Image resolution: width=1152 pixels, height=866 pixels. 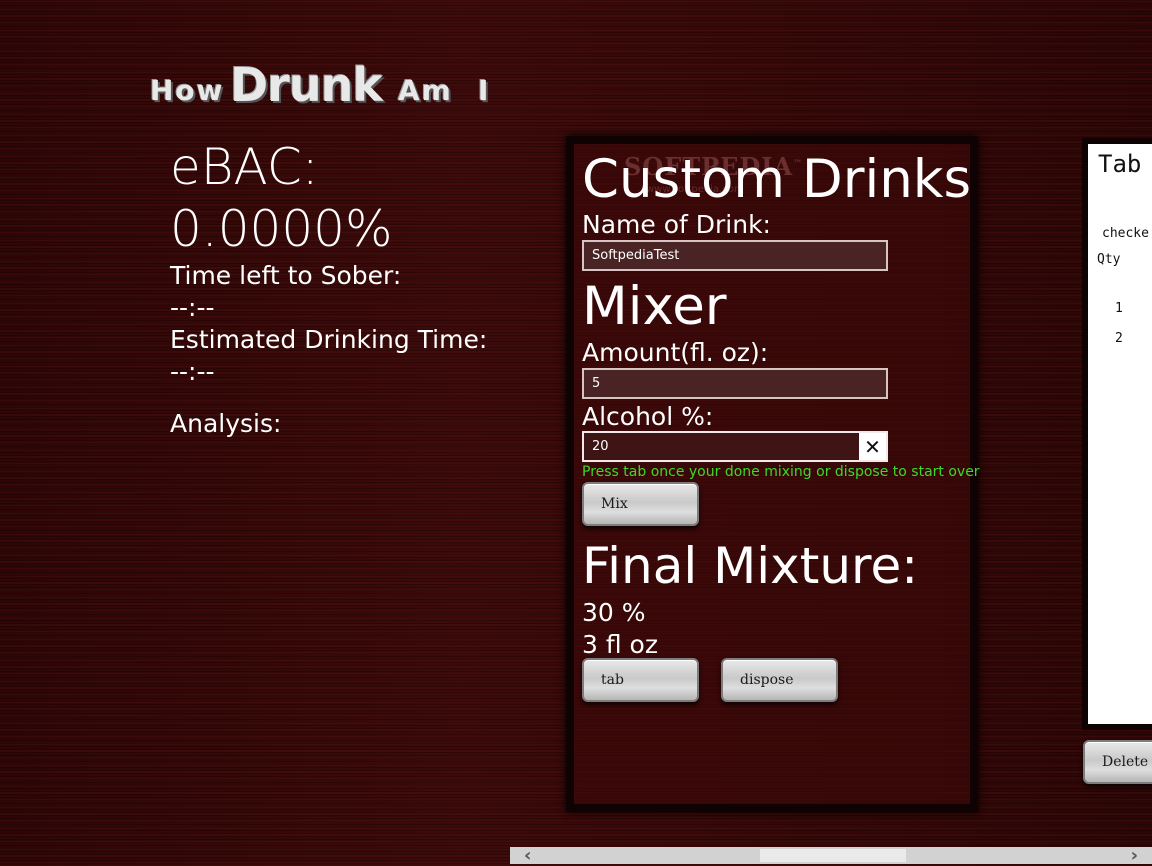 I want to click on tab-title: Tab, so click(x=1120, y=164).